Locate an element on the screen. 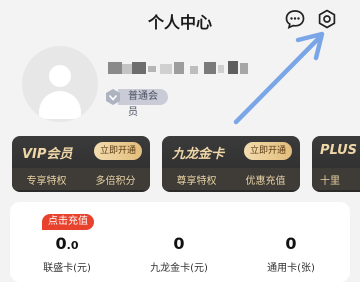  balance-item-lianshengka: 0.0 联盛卡(元) is located at coordinates (67, 254).